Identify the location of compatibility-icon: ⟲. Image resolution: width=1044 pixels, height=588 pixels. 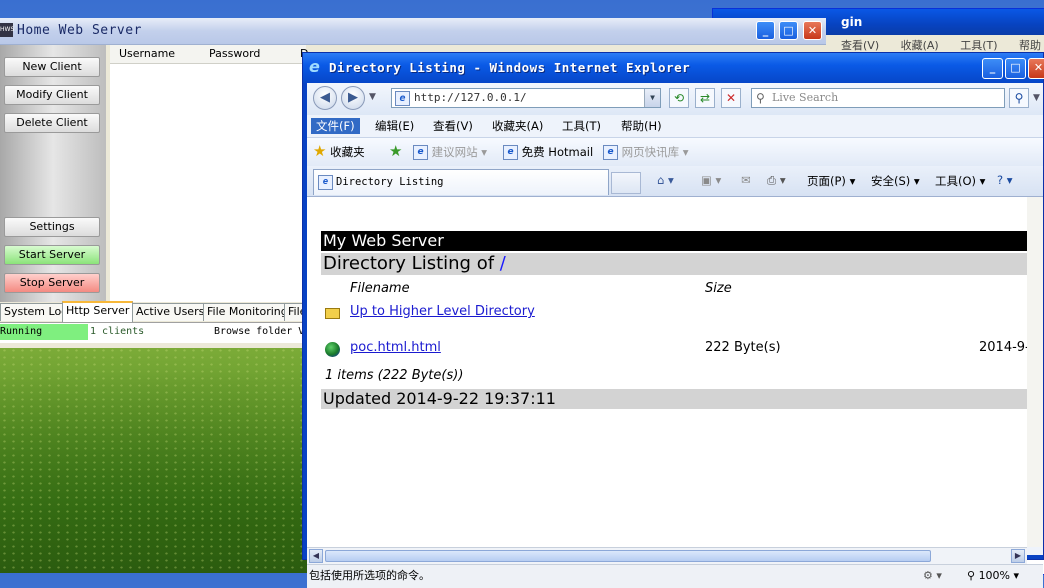
(679, 98).